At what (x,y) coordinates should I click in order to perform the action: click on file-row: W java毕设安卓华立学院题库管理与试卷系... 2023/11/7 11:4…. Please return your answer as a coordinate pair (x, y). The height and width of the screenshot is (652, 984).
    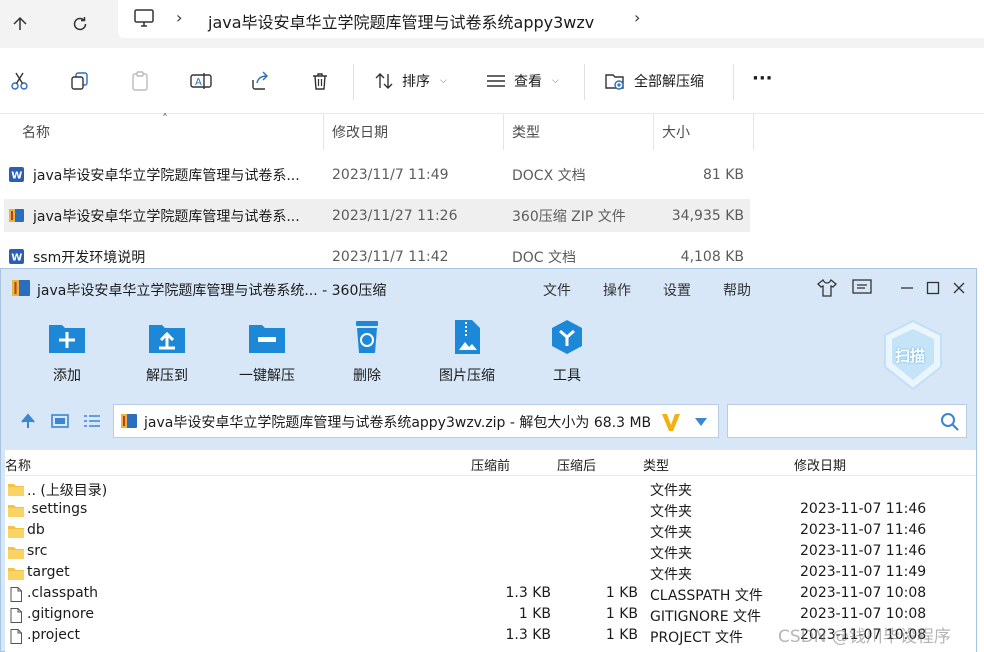
    Looking at the image, I should click on (377, 174).